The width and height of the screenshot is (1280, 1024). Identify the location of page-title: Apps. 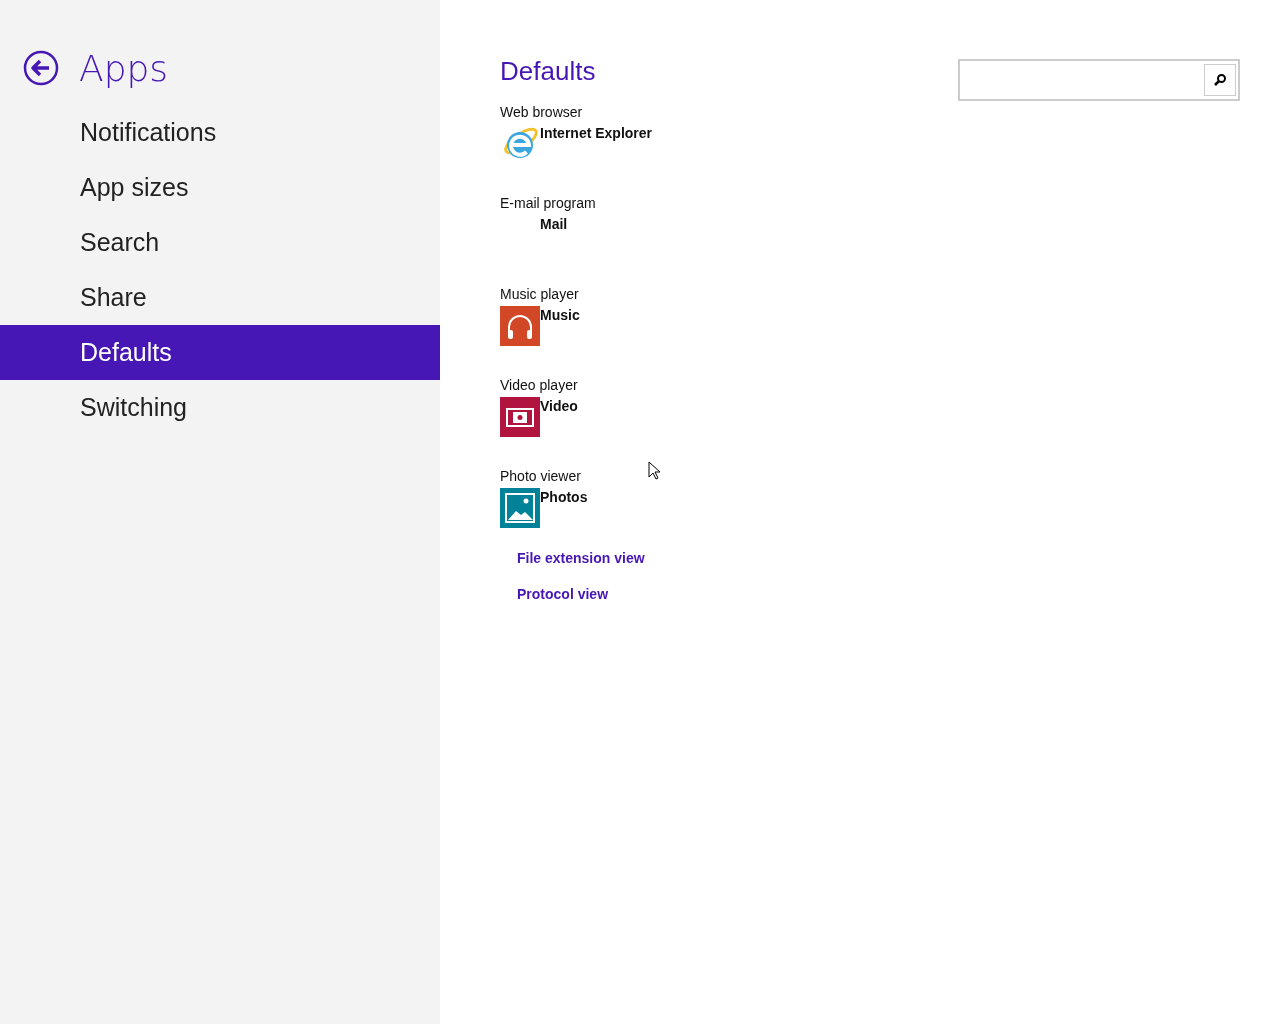
(124, 68).